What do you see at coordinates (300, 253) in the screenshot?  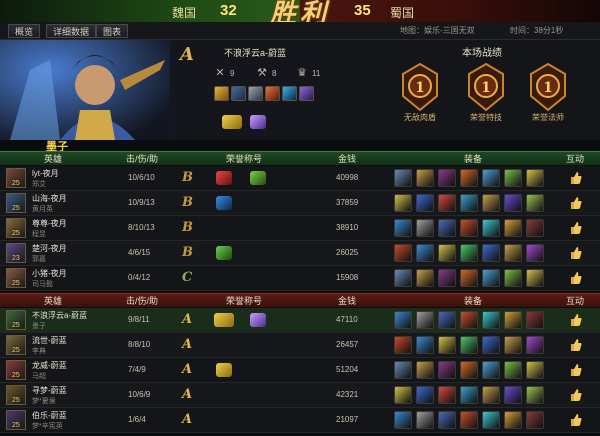 I see `player-row: 23 楚河-夜月 郭嘉 4/6/15 B 26025` at bounding box center [300, 253].